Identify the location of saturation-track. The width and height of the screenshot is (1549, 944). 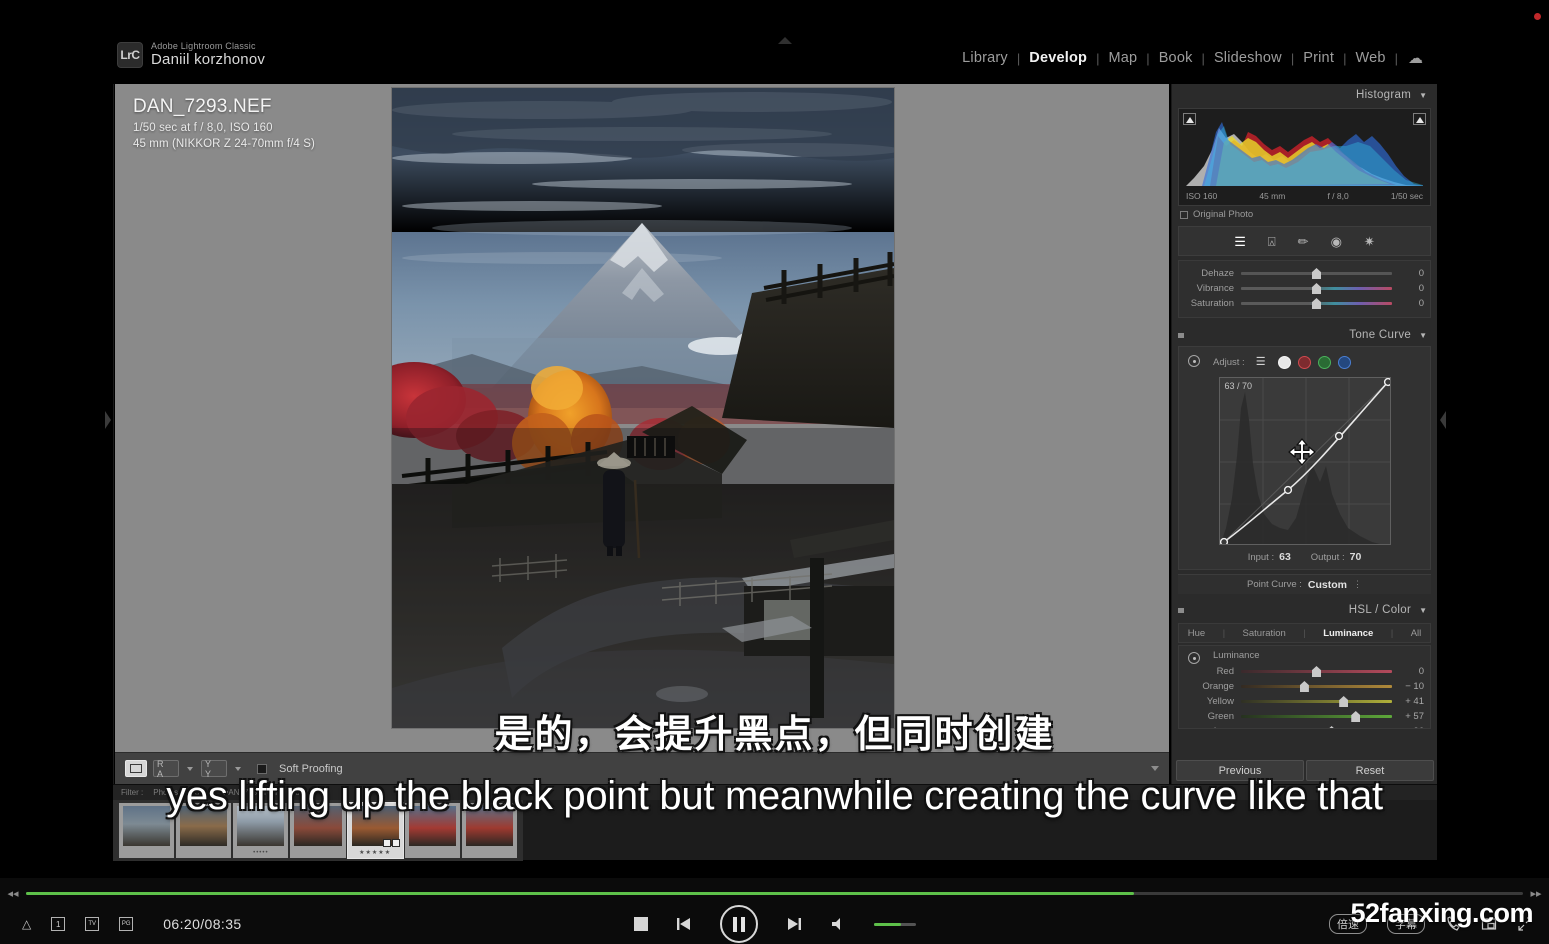
(1316, 303).